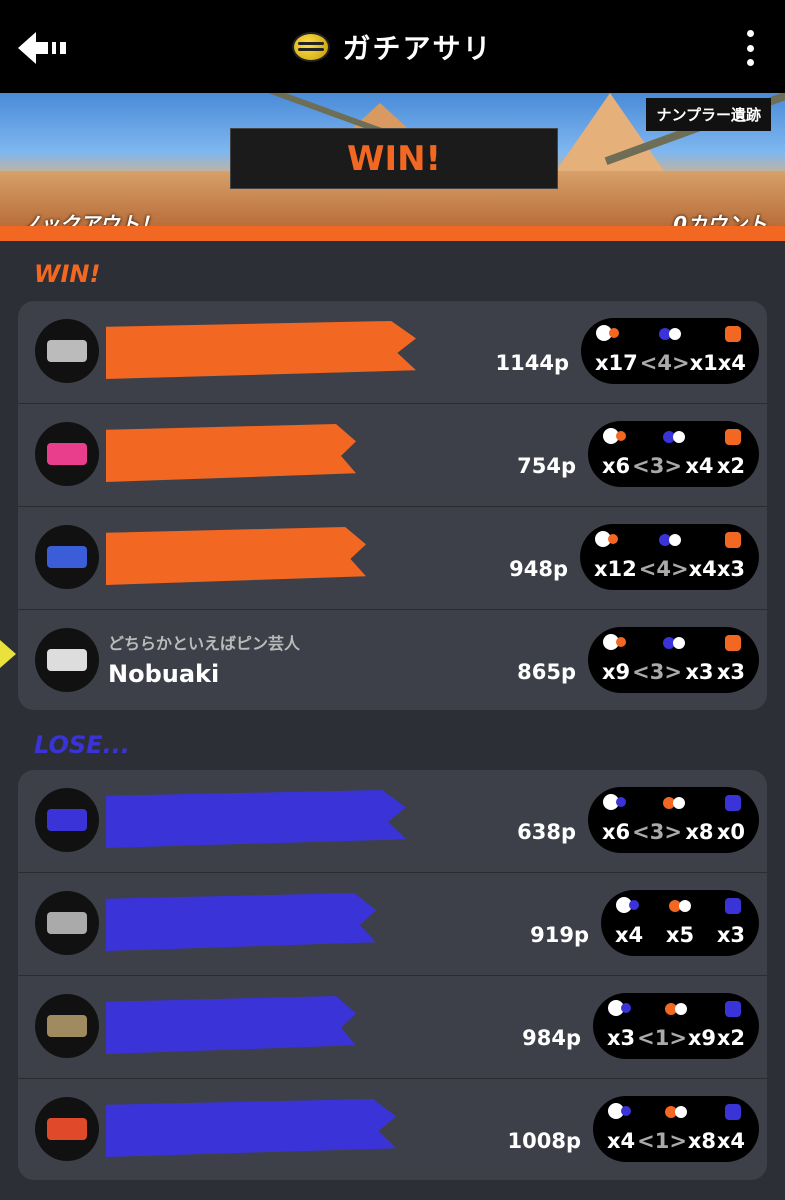 This screenshot has width=785, height=1200. Describe the element at coordinates (532, 363) in the screenshot. I see `paint-points: 1144p` at that location.